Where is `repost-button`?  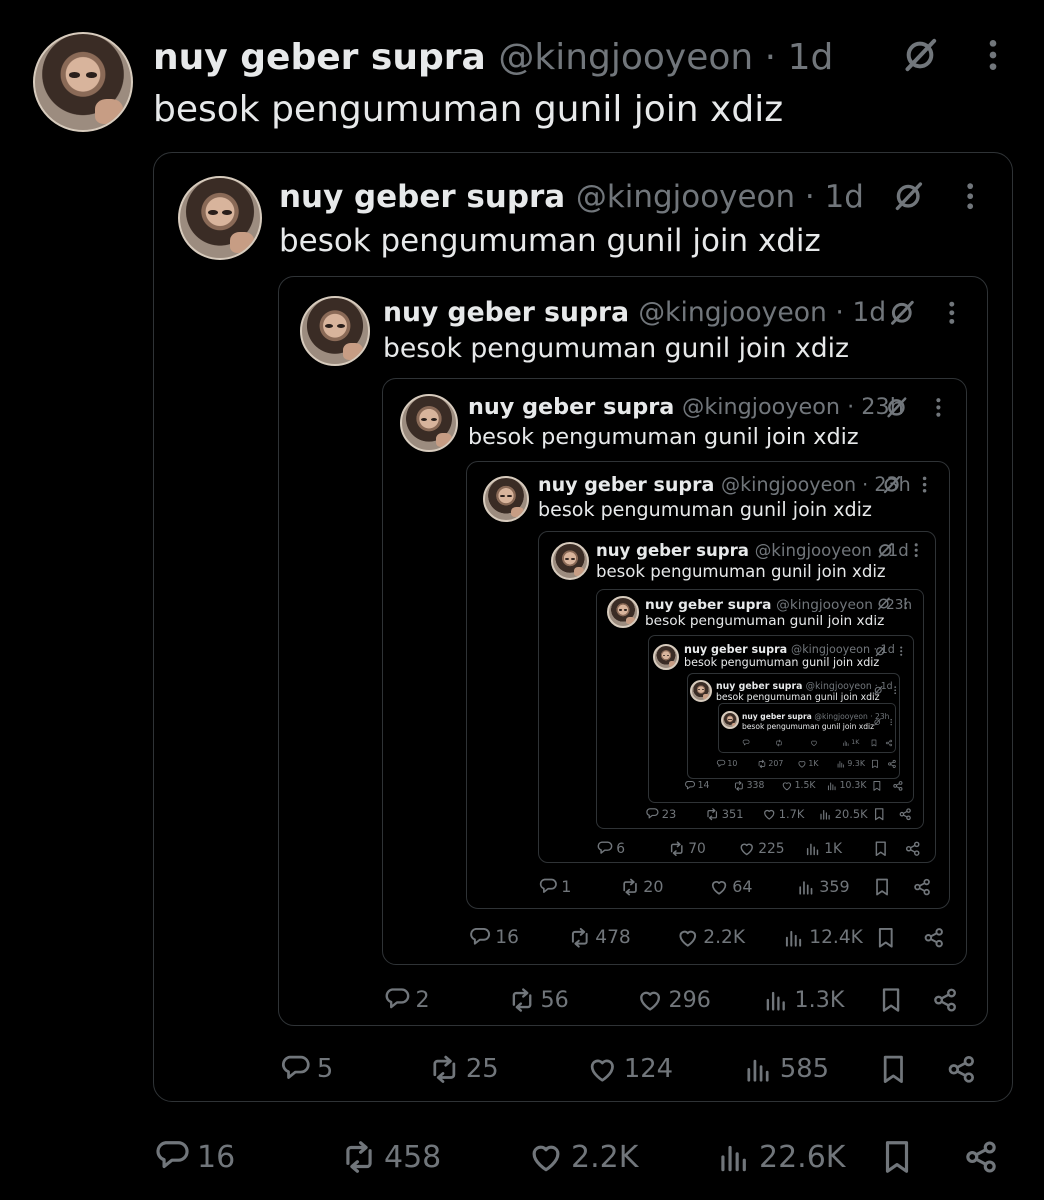
repost-button is located at coordinates (779, 743).